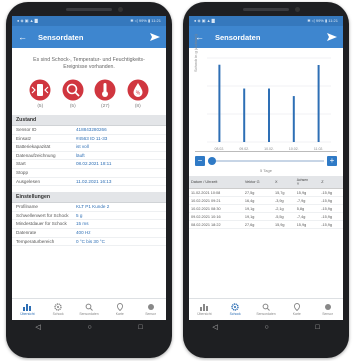 This screenshot has width=355, height=361. I want to click on slider-track, so click(266, 161).